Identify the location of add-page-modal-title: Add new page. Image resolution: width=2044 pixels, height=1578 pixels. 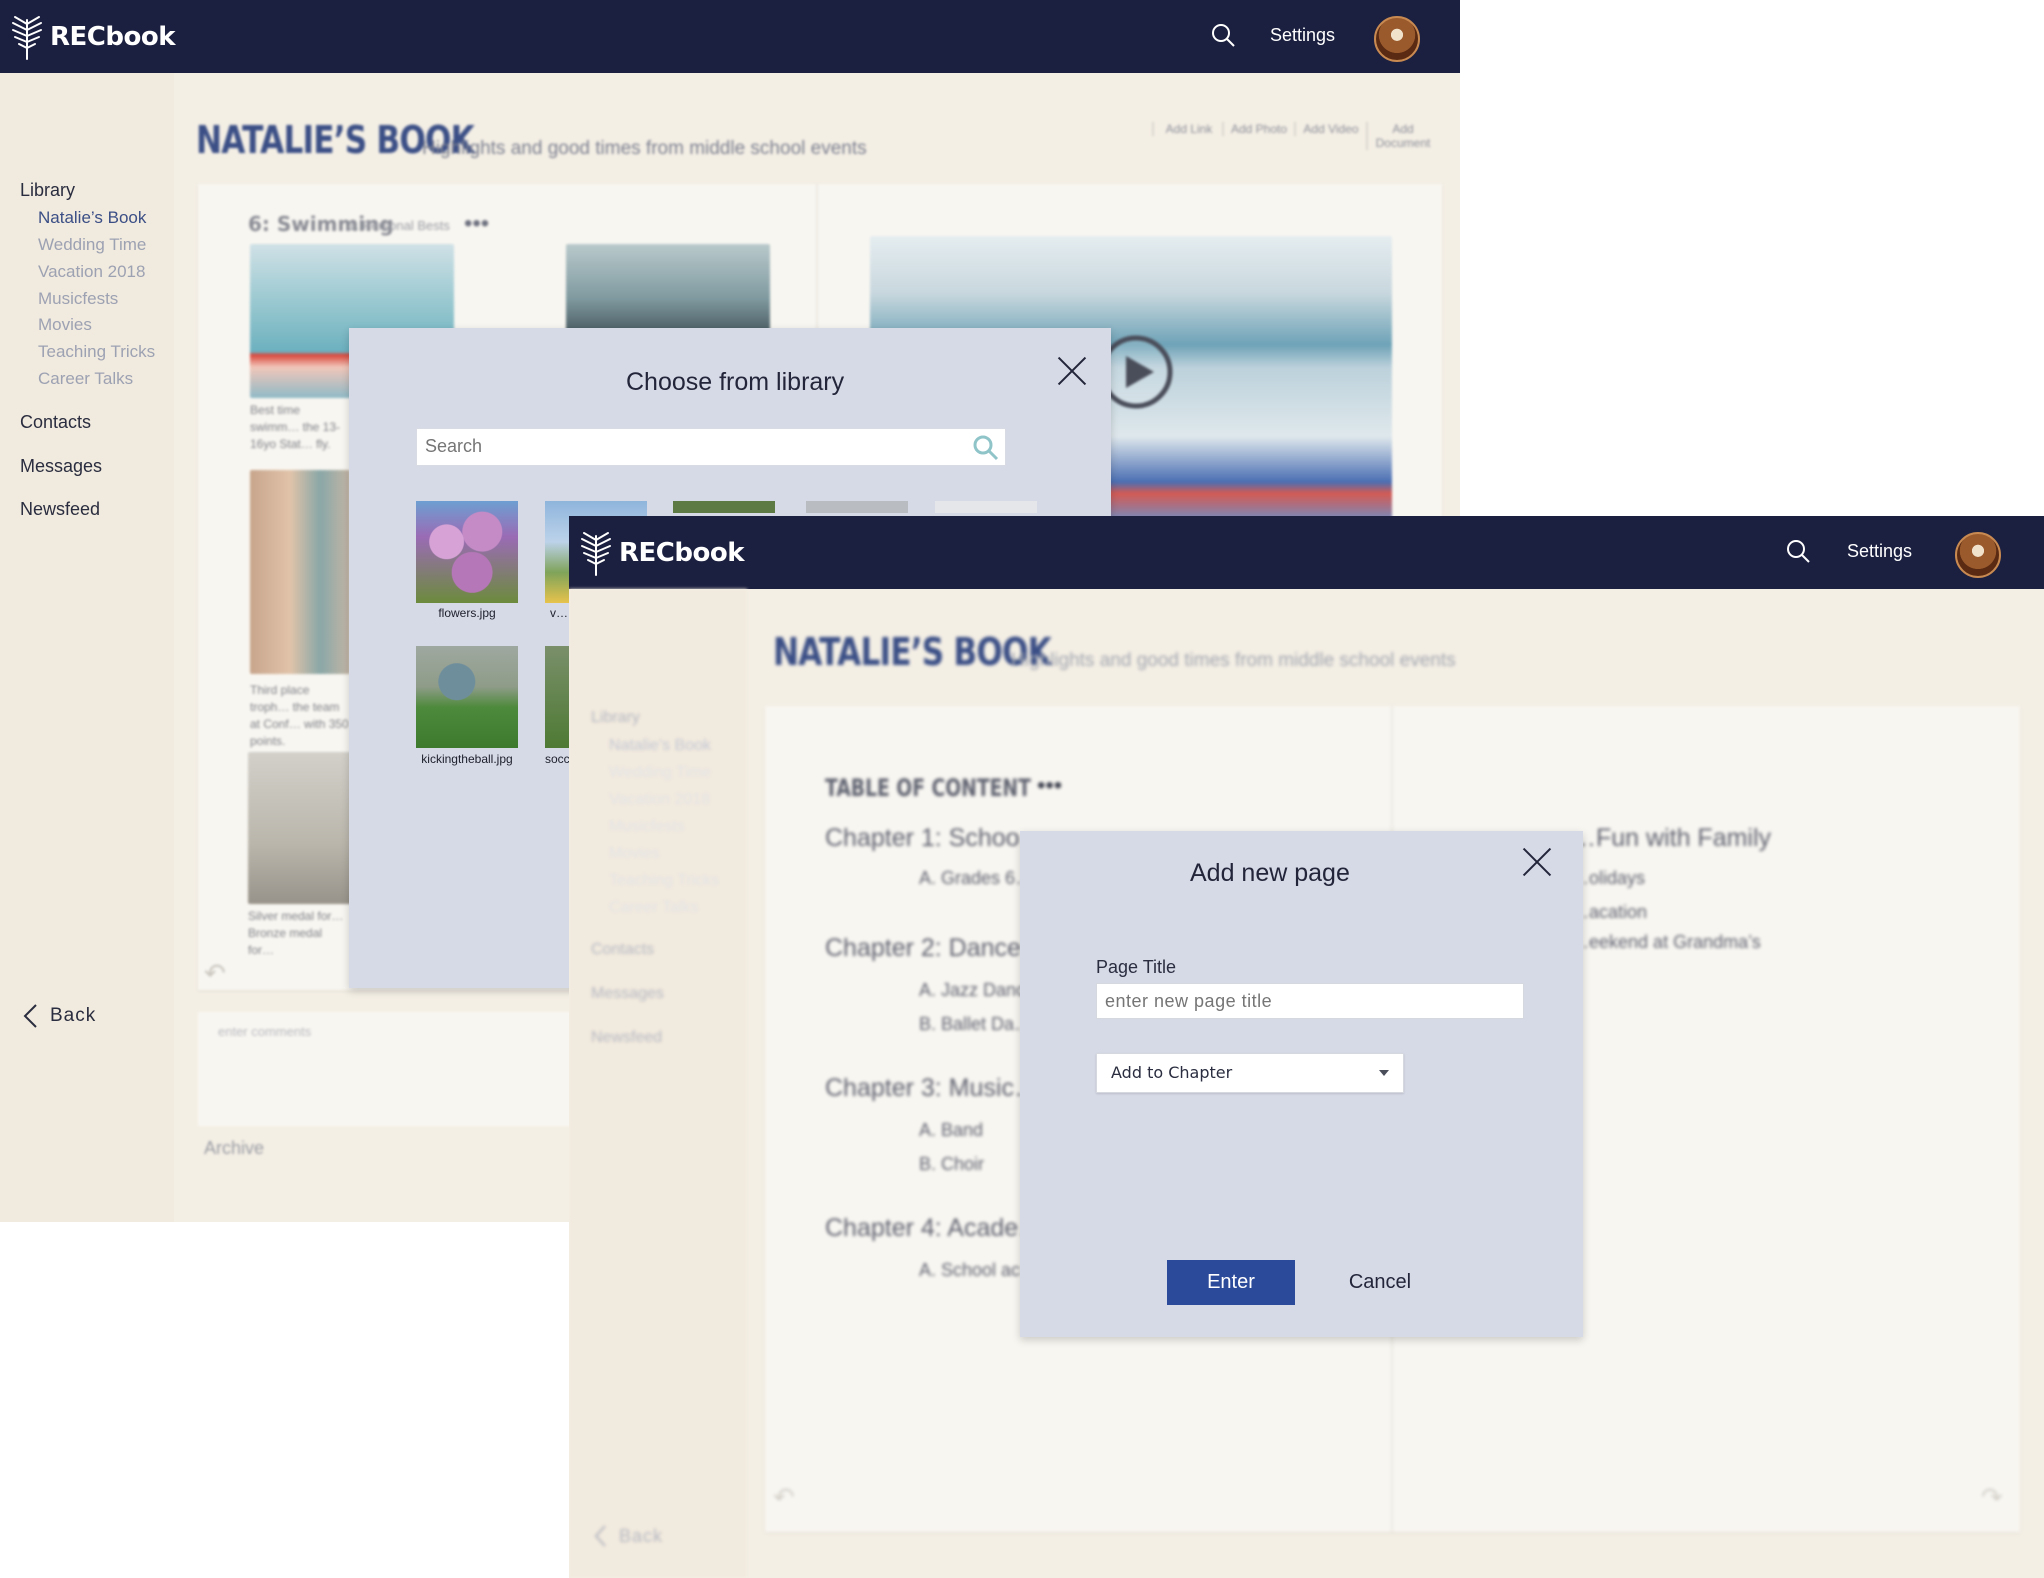
(1270, 873).